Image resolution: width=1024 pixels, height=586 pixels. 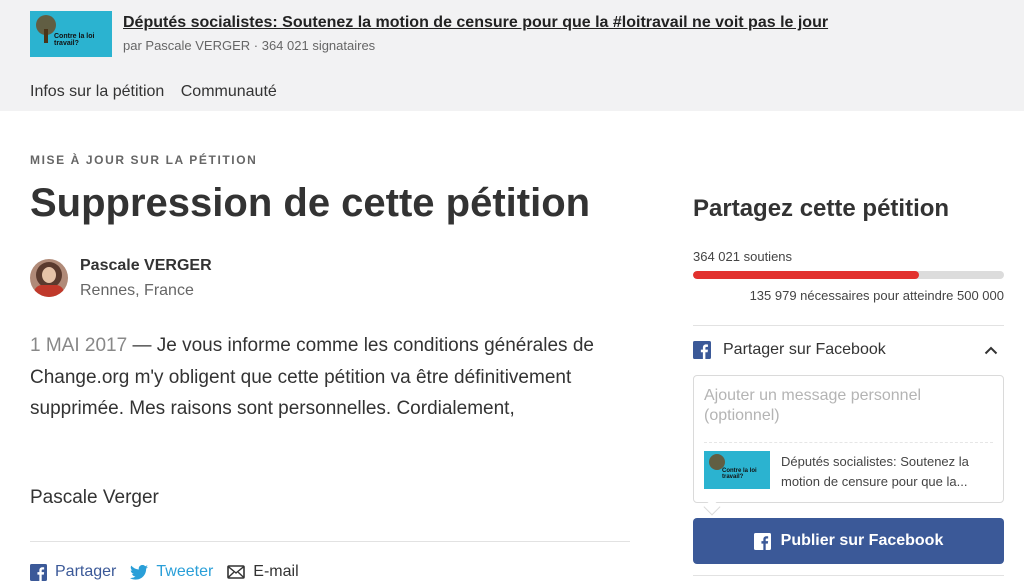 I want to click on petition-subtitle: par Pascale VERGER · 364 021 signataires, so click(x=249, y=45).